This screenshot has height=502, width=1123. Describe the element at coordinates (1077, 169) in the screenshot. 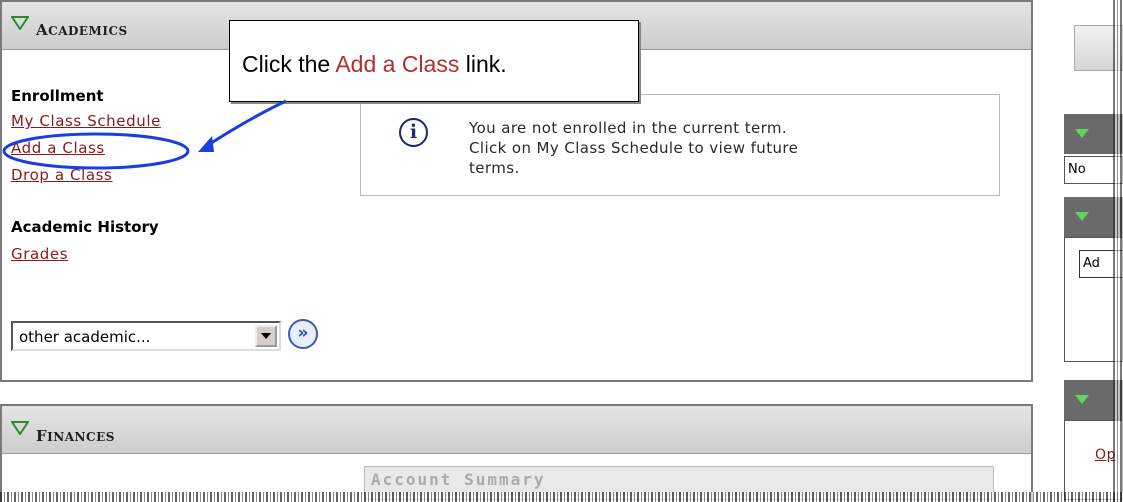

I see `sidebar-section-2-text: No` at that location.